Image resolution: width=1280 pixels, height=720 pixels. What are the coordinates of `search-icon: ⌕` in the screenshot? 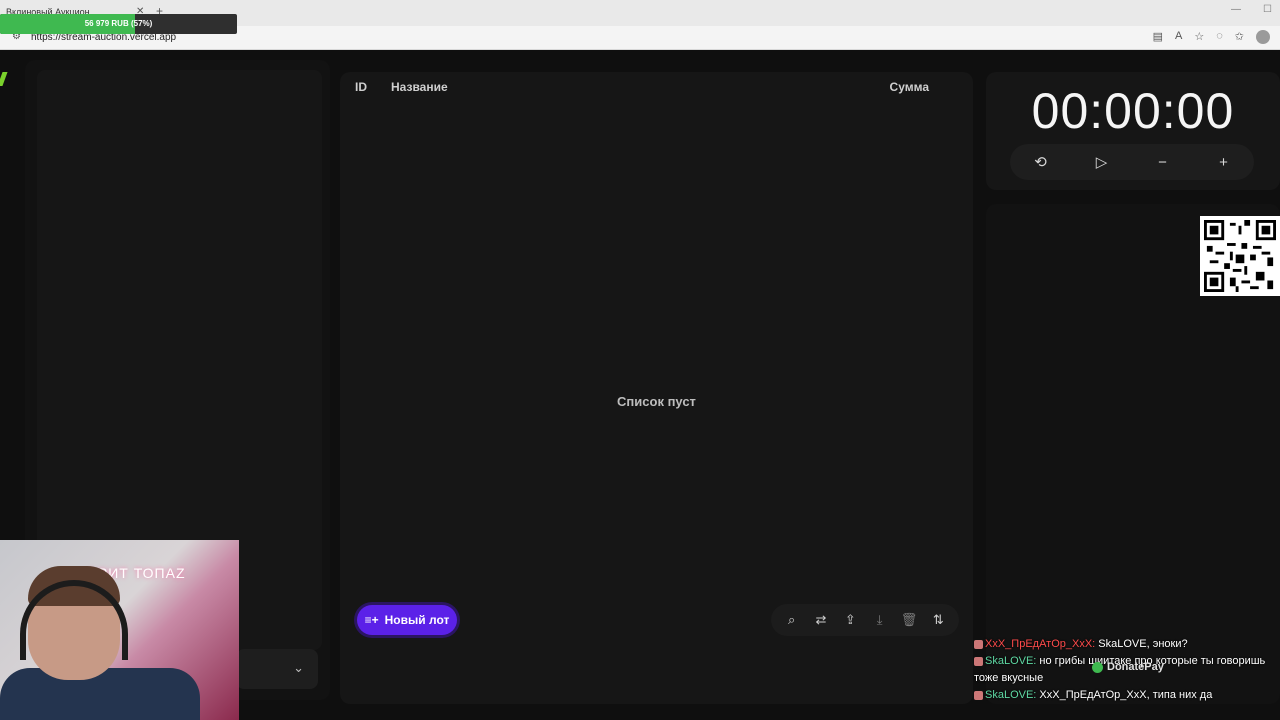 It's located at (792, 620).